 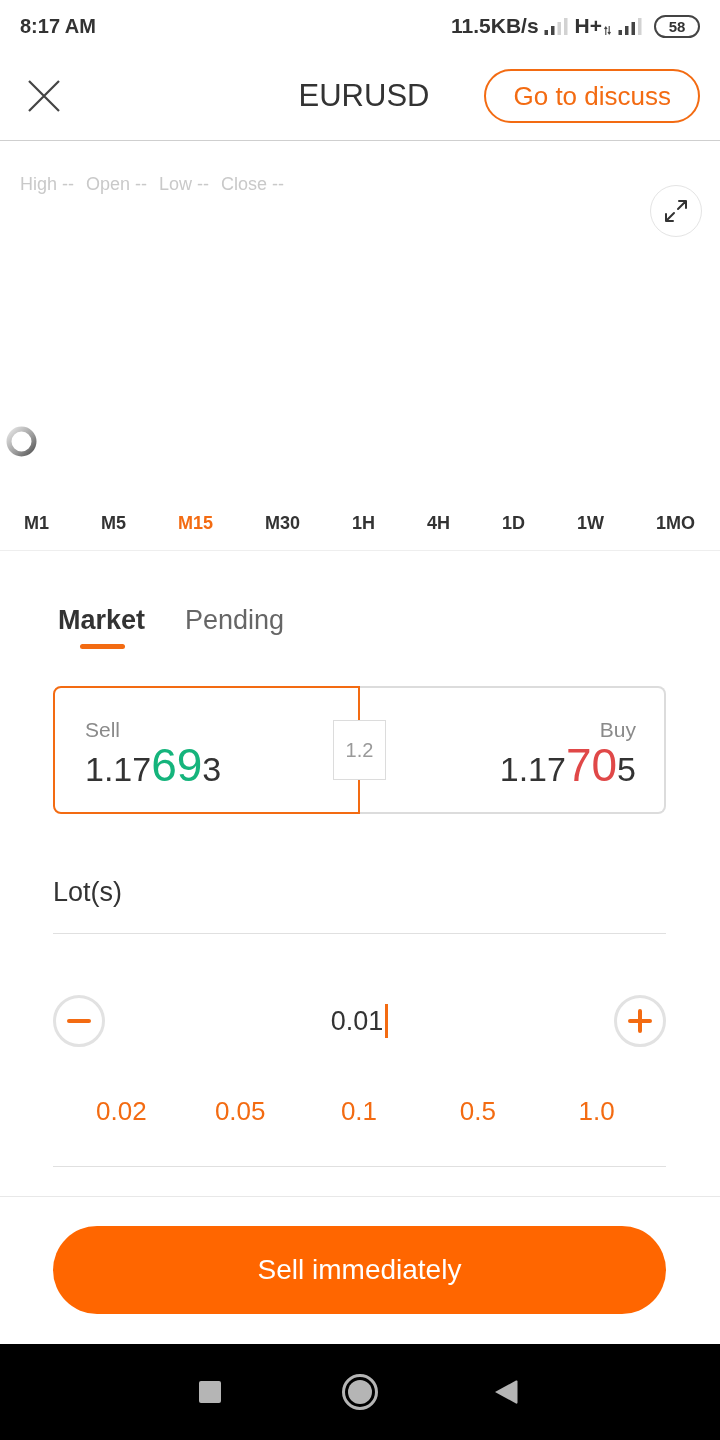 What do you see at coordinates (364, 95) in the screenshot?
I see `page-title: EURUSD` at bounding box center [364, 95].